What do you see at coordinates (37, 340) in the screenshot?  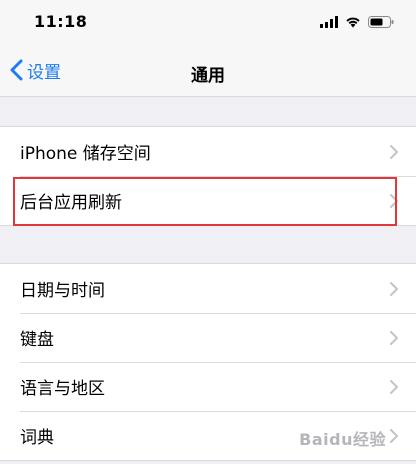 I see `list-item-label: 键盘` at bounding box center [37, 340].